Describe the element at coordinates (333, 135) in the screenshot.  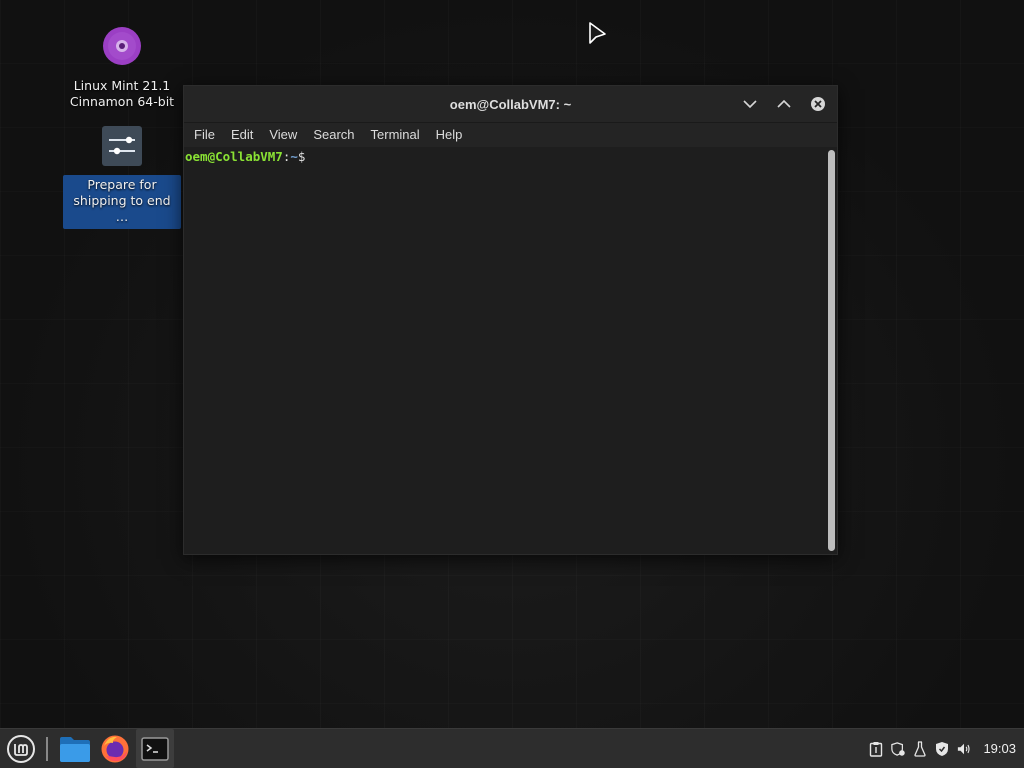
I see `menu-search: Search` at that location.